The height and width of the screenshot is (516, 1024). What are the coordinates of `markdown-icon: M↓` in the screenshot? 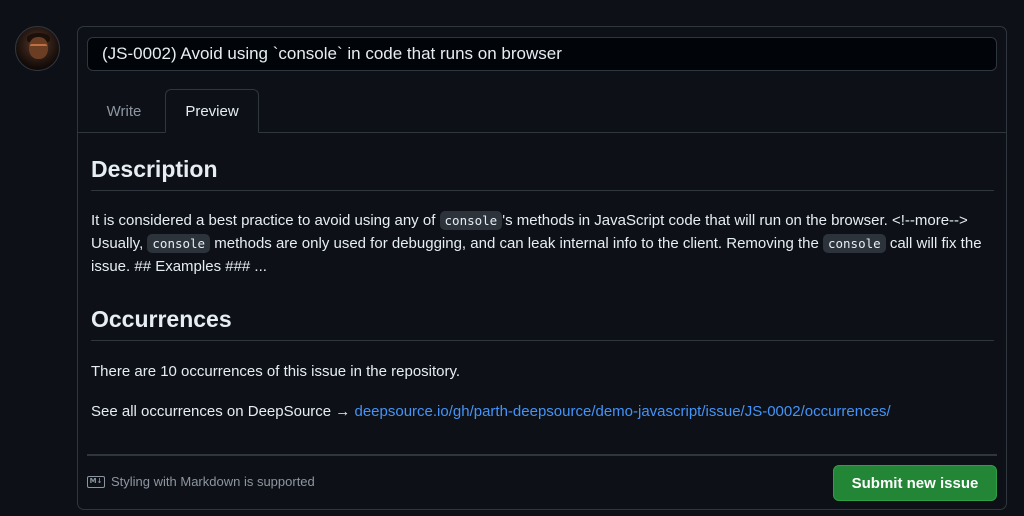 It's located at (96, 481).